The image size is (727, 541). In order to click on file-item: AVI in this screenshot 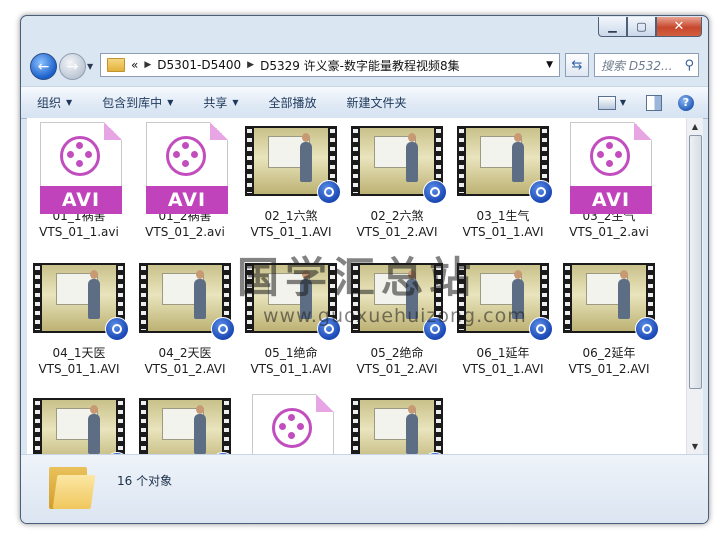, I will do `click(291, 424)`.